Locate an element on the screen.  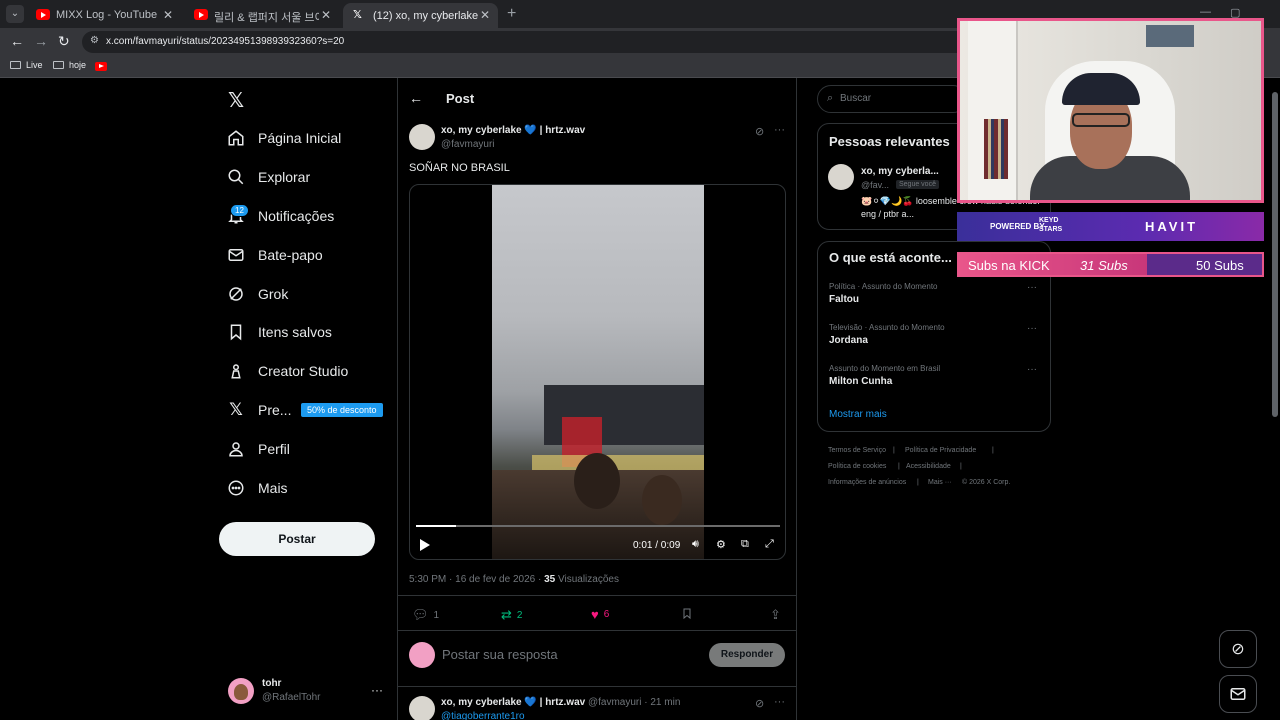
pip-icon: ⧉ is located at coordinates (745, 544).